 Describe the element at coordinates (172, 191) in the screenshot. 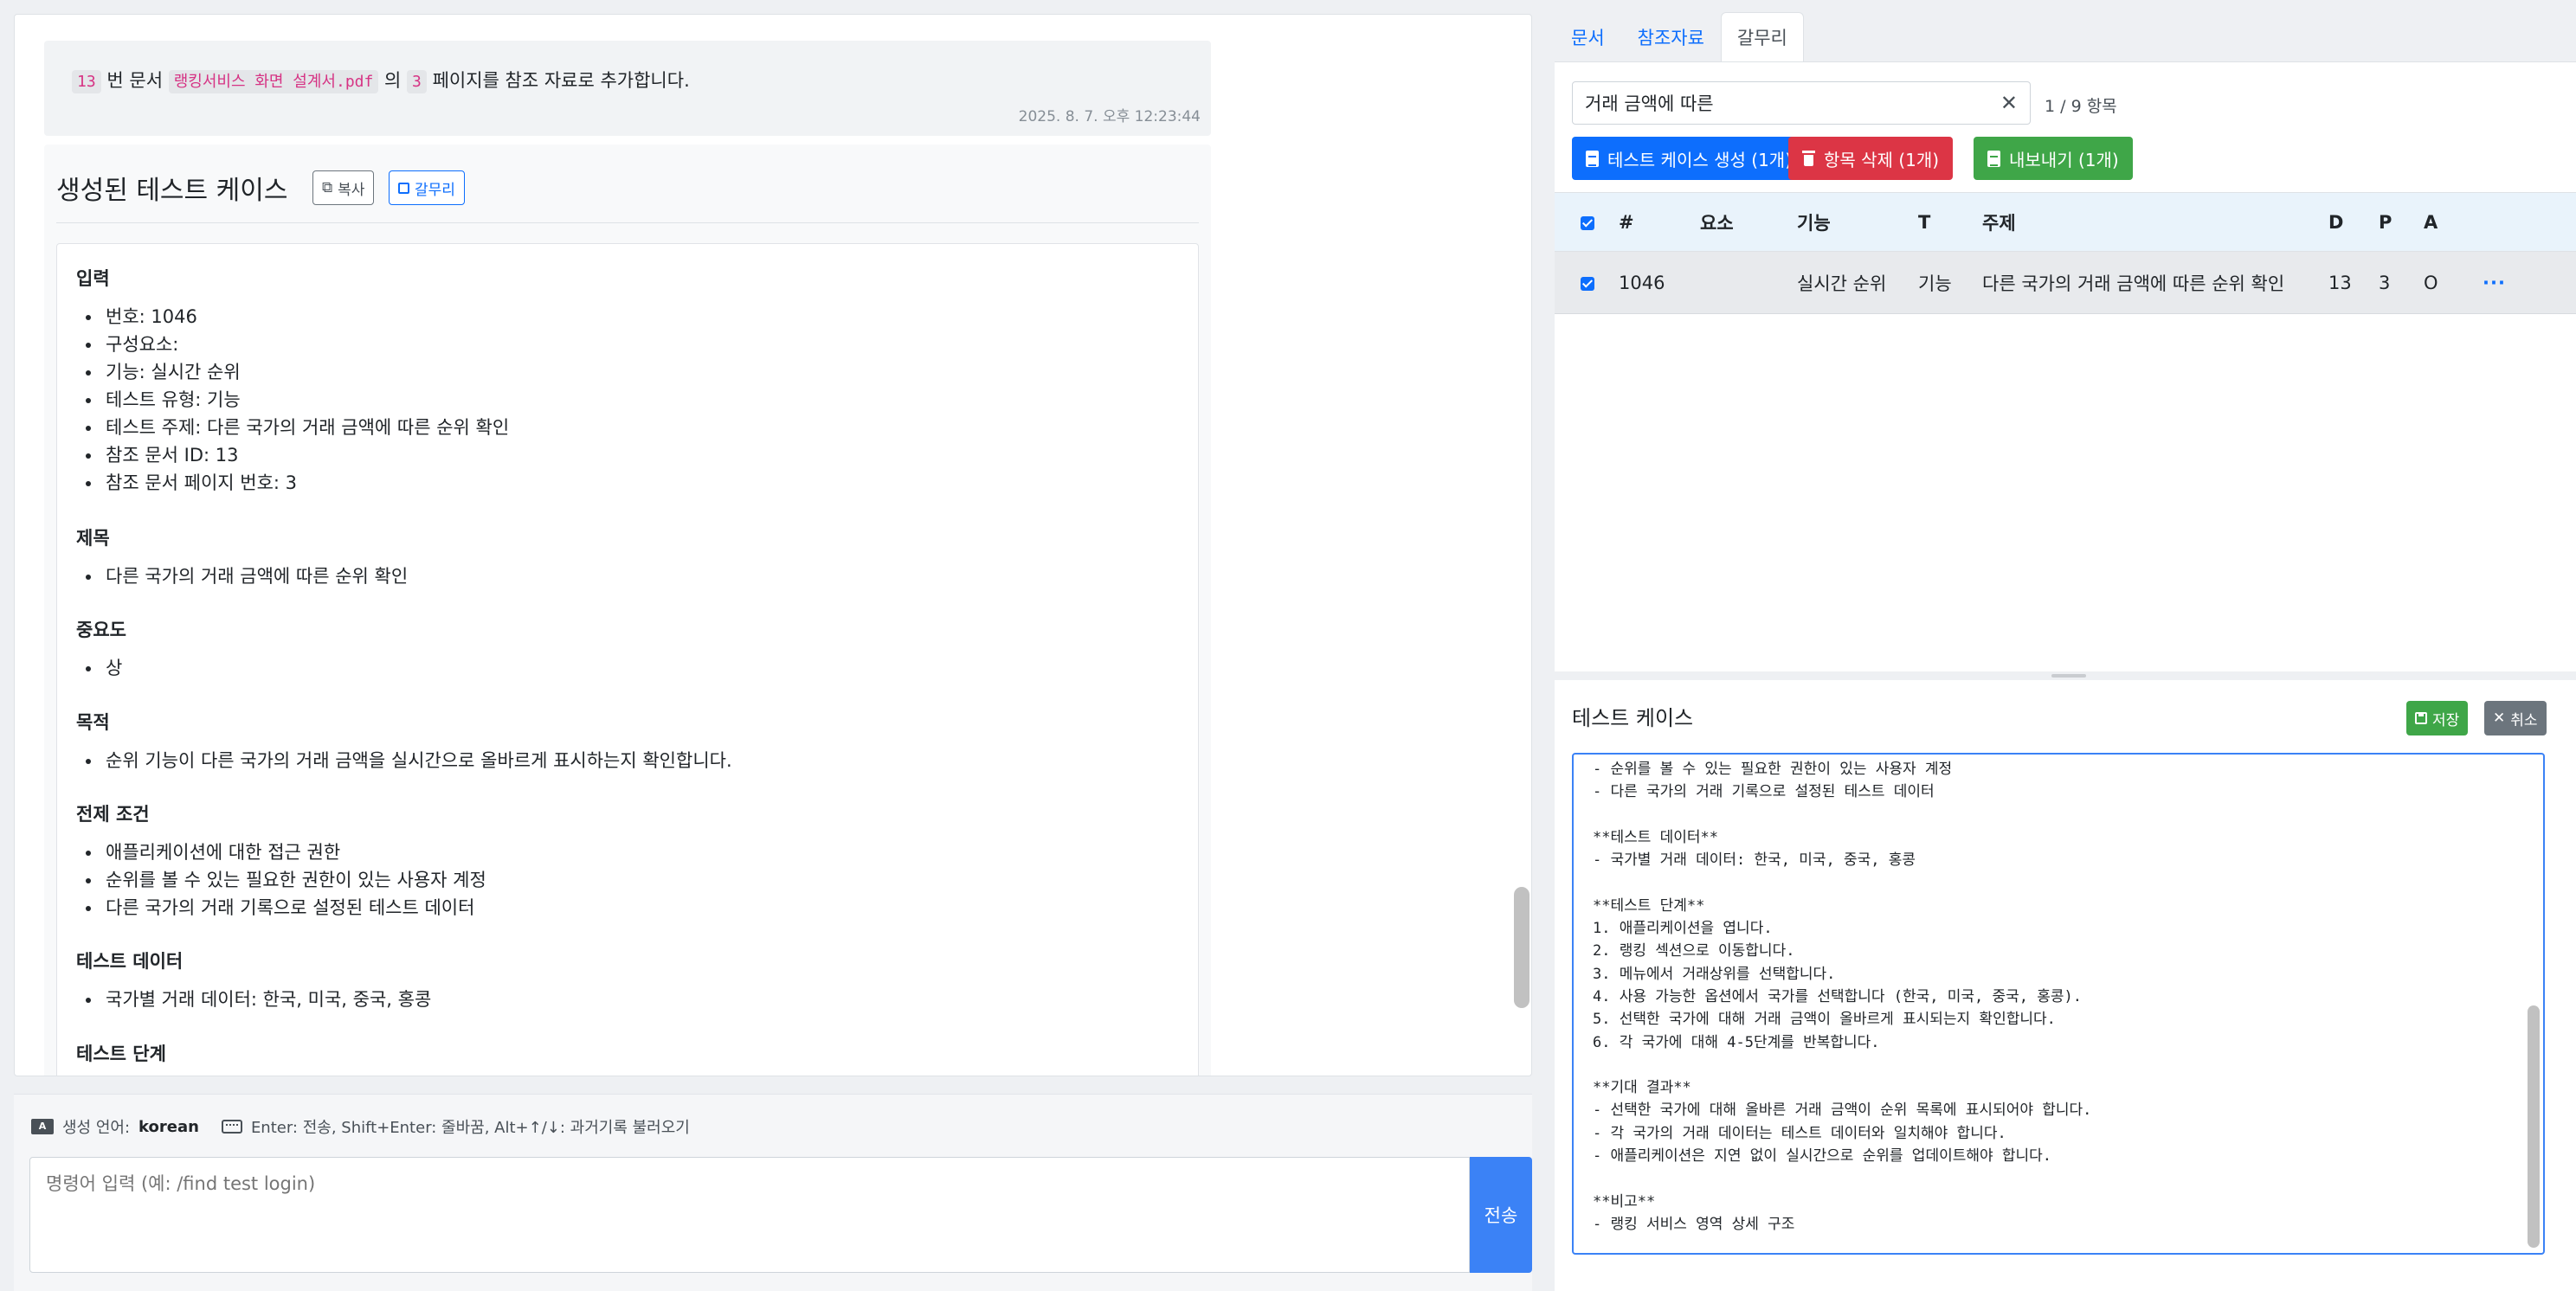

I see `testcase-message-title: 생성된 테스트 케이스` at that location.